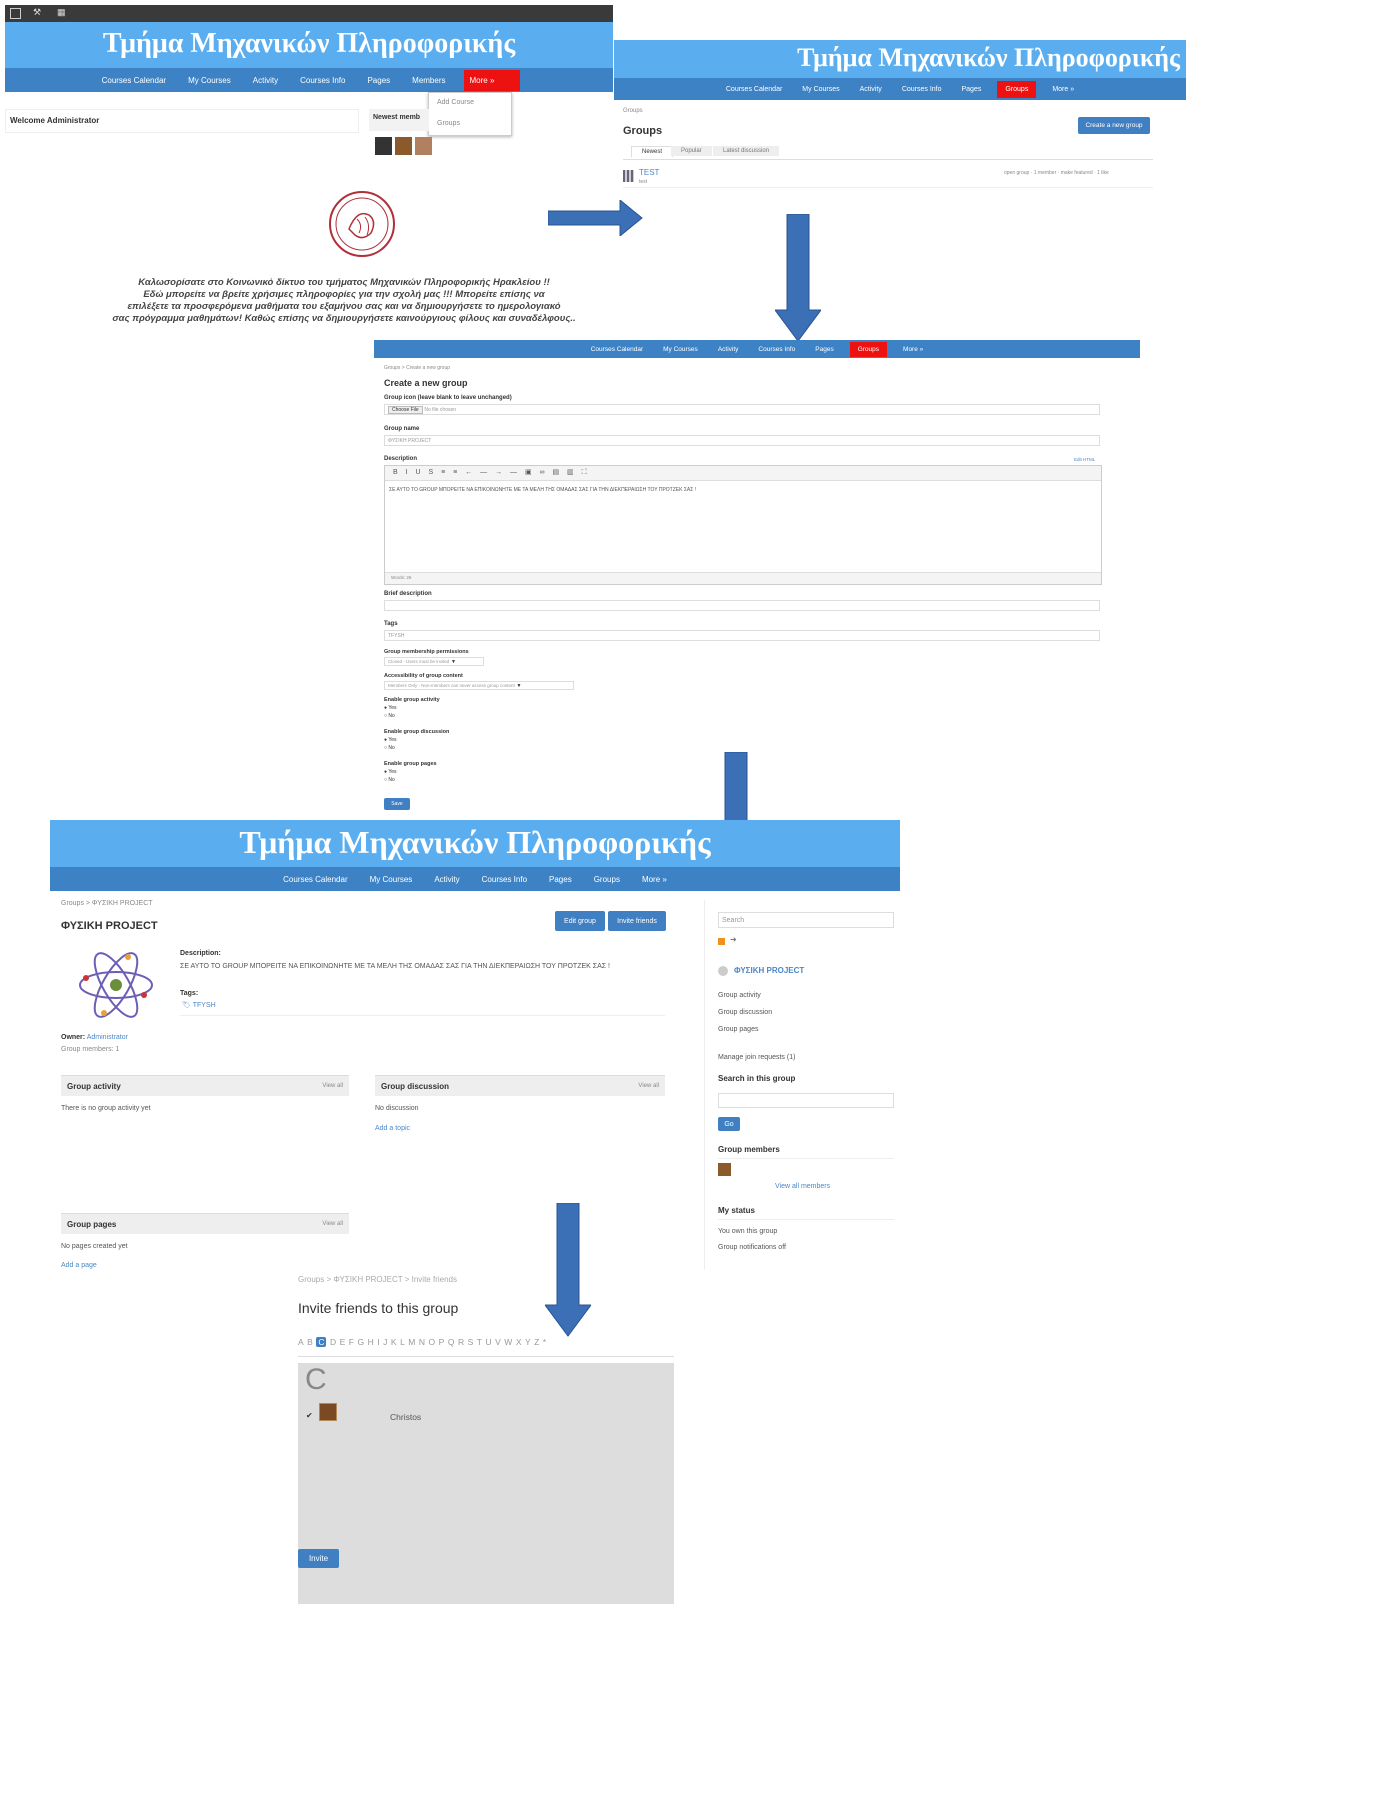  What do you see at coordinates (746, 151) in the screenshot?
I see `tab-latest-discussion: Latest discussion` at bounding box center [746, 151].